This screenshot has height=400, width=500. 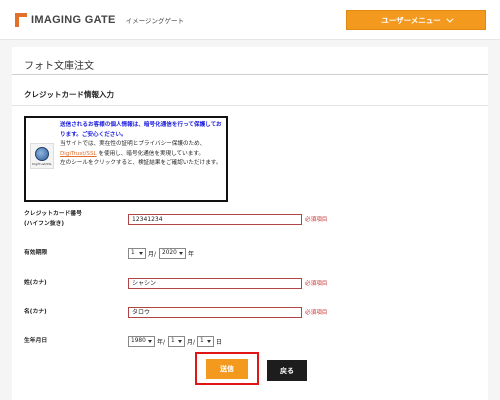 I want to click on back-button: 戻る, so click(x=287, y=370).